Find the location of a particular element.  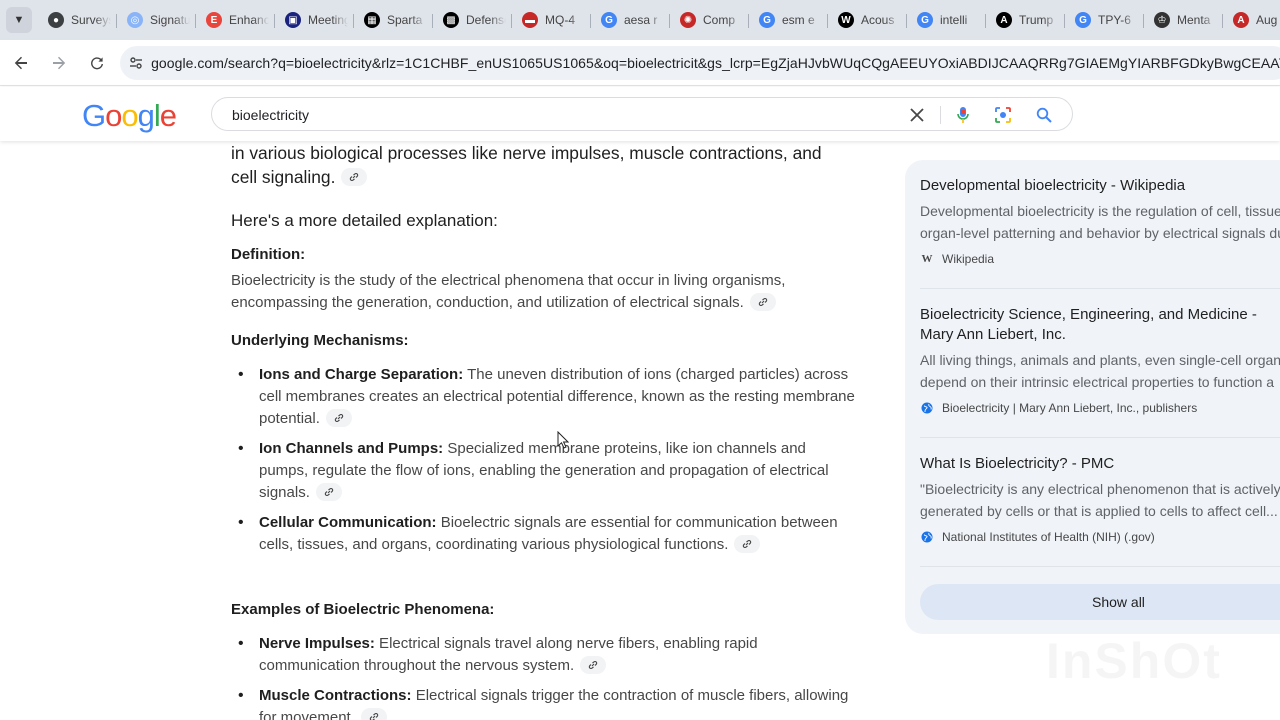

back-arrow-icon is located at coordinates (20, 62).